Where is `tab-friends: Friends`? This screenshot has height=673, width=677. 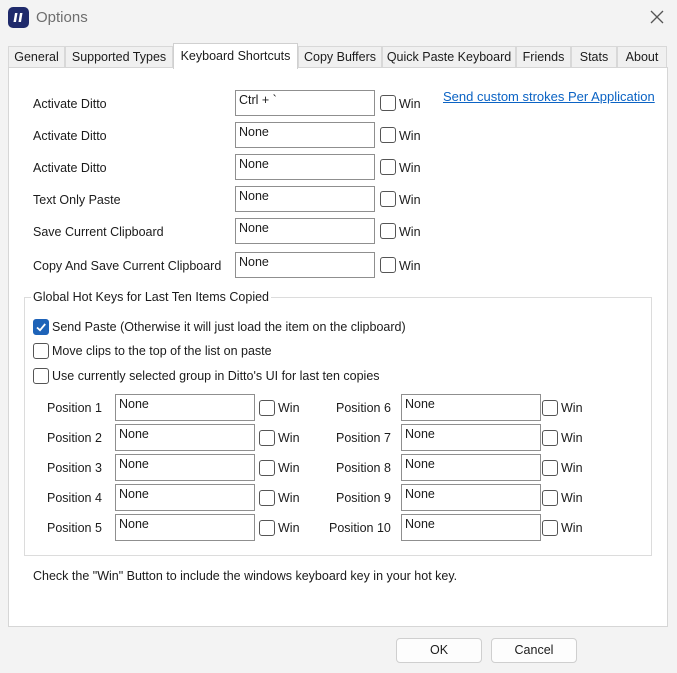 tab-friends: Friends is located at coordinates (543, 57).